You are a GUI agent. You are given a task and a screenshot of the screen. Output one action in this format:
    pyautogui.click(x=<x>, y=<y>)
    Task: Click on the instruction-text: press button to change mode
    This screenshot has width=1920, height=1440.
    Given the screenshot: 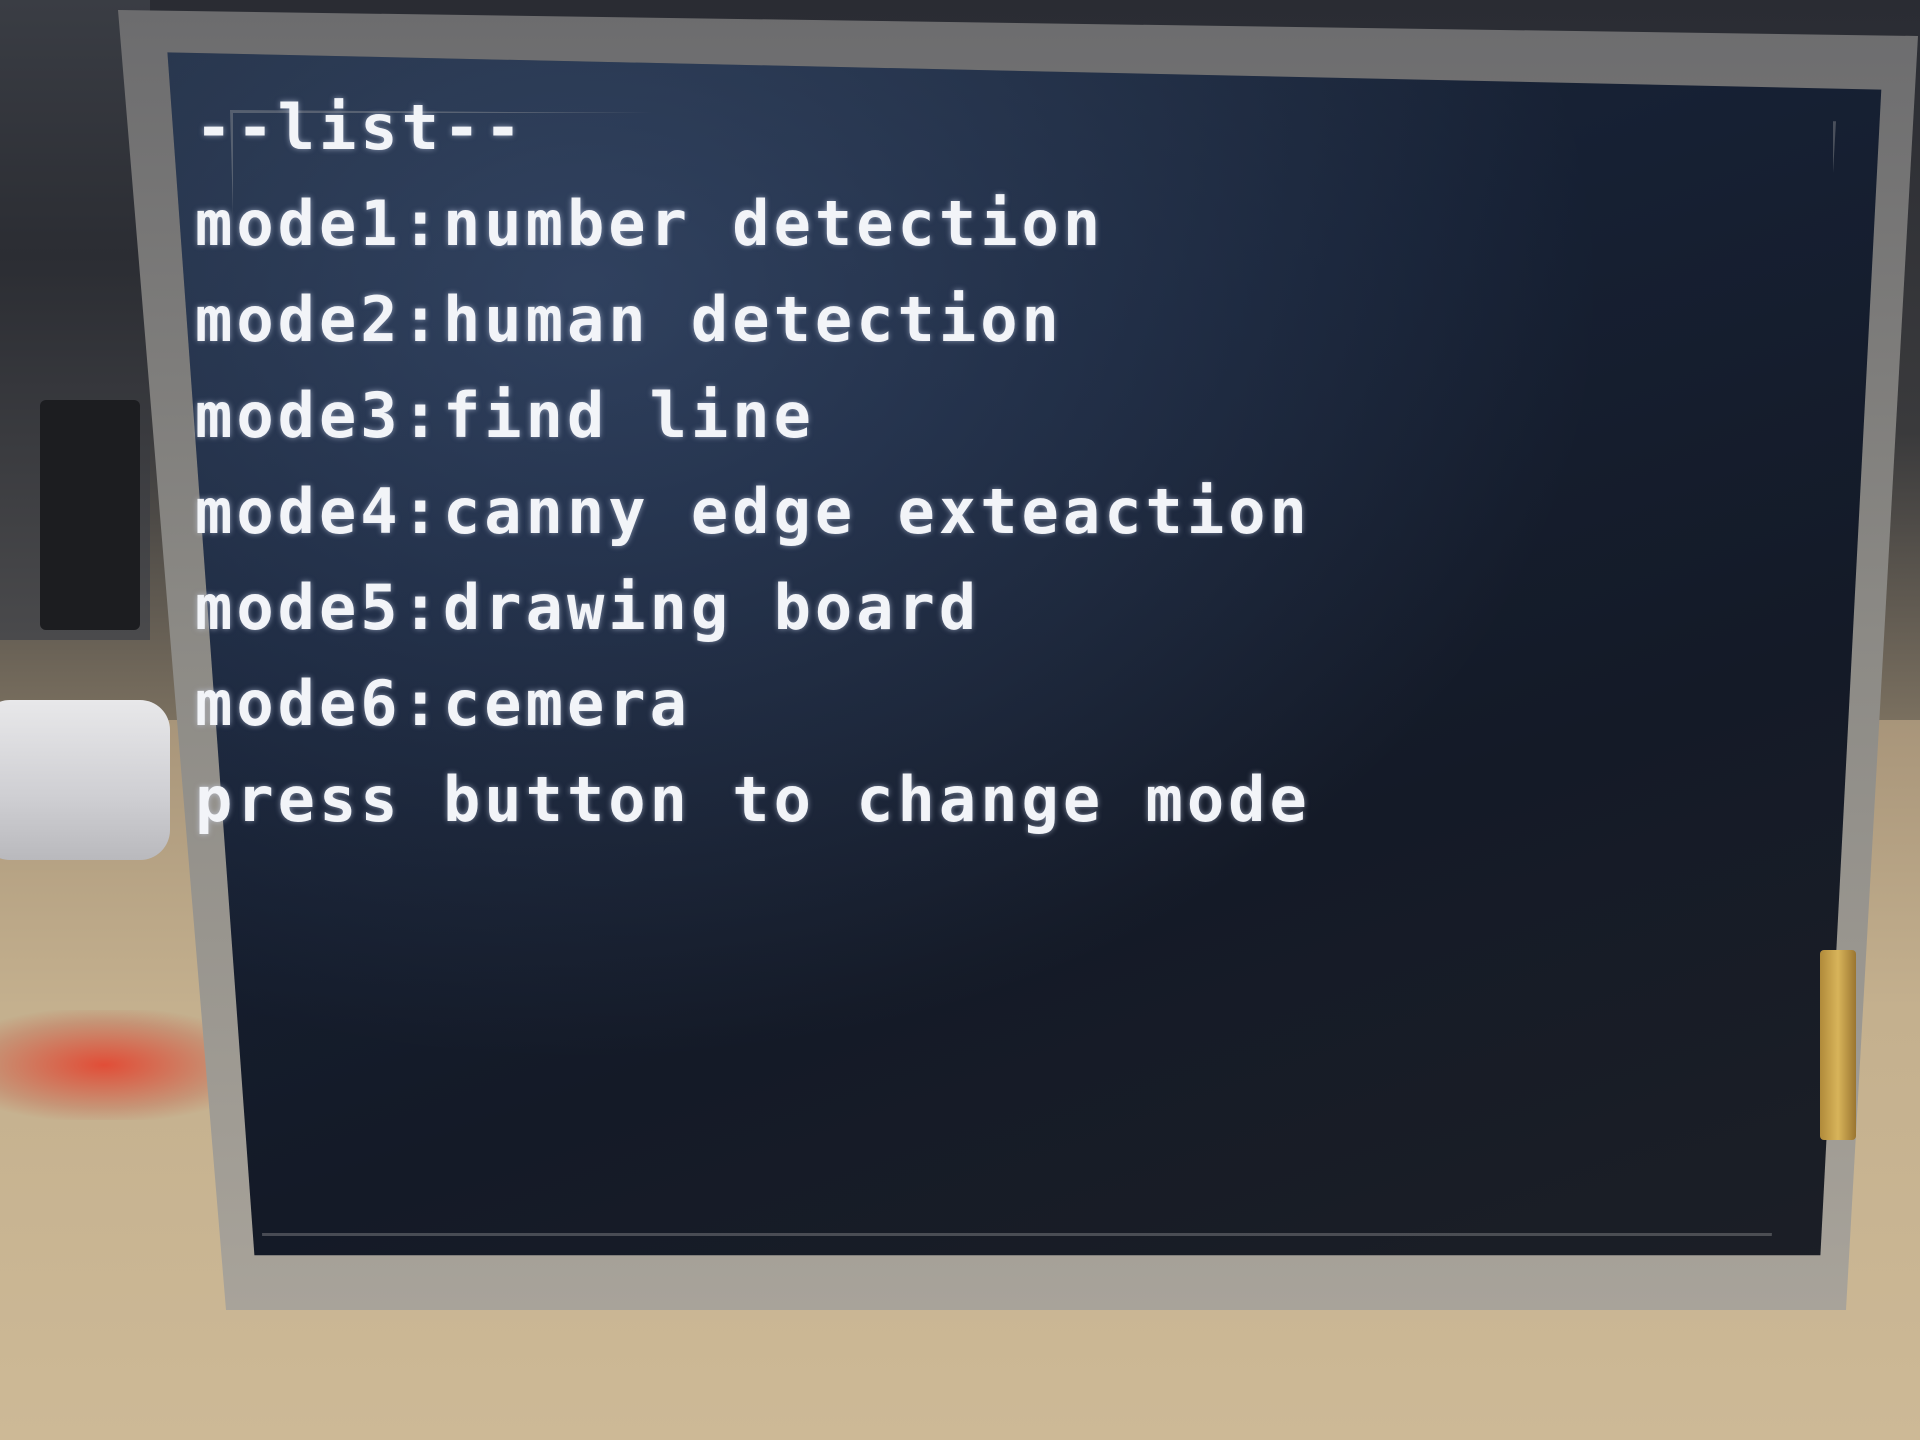 What is the action you would take?
    pyautogui.click(x=753, y=799)
    